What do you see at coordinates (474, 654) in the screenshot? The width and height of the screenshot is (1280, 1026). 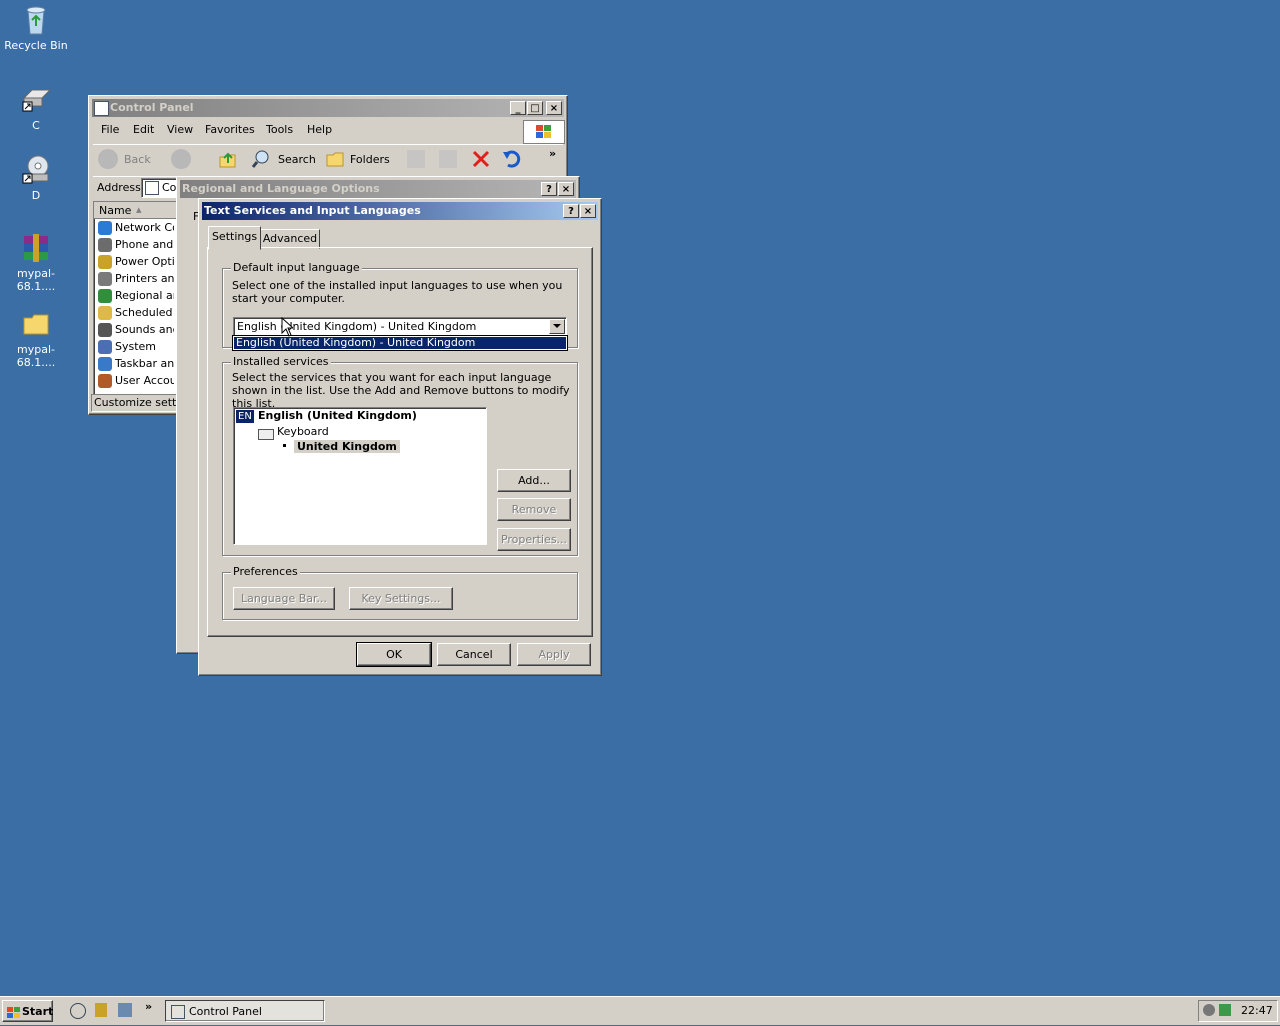 I see `cancel-button: Cancel` at bounding box center [474, 654].